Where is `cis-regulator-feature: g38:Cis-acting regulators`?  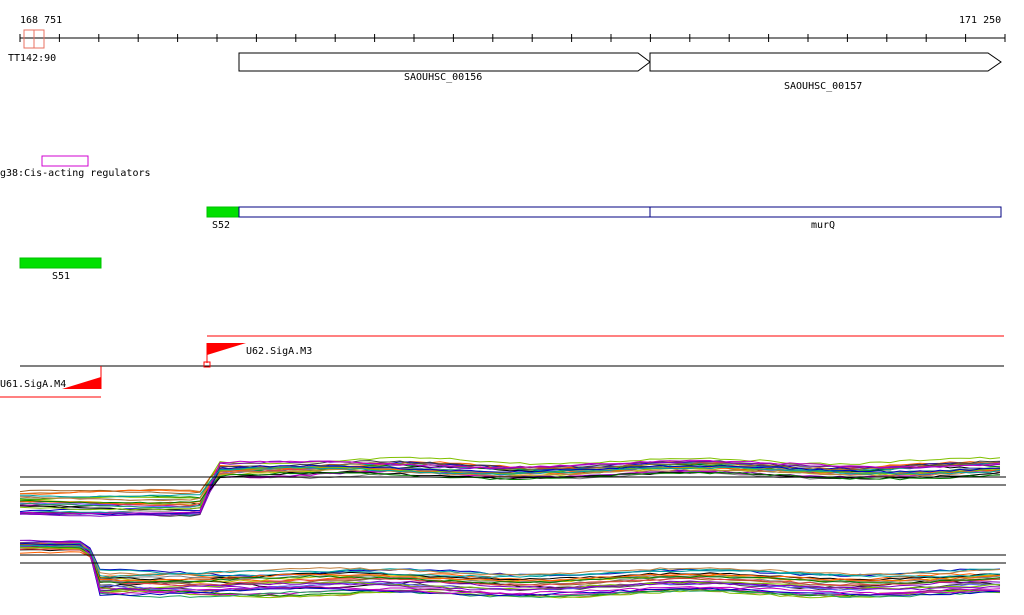
cis-regulator-feature: g38:Cis-acting regulators is located at coordinates (75, 167).